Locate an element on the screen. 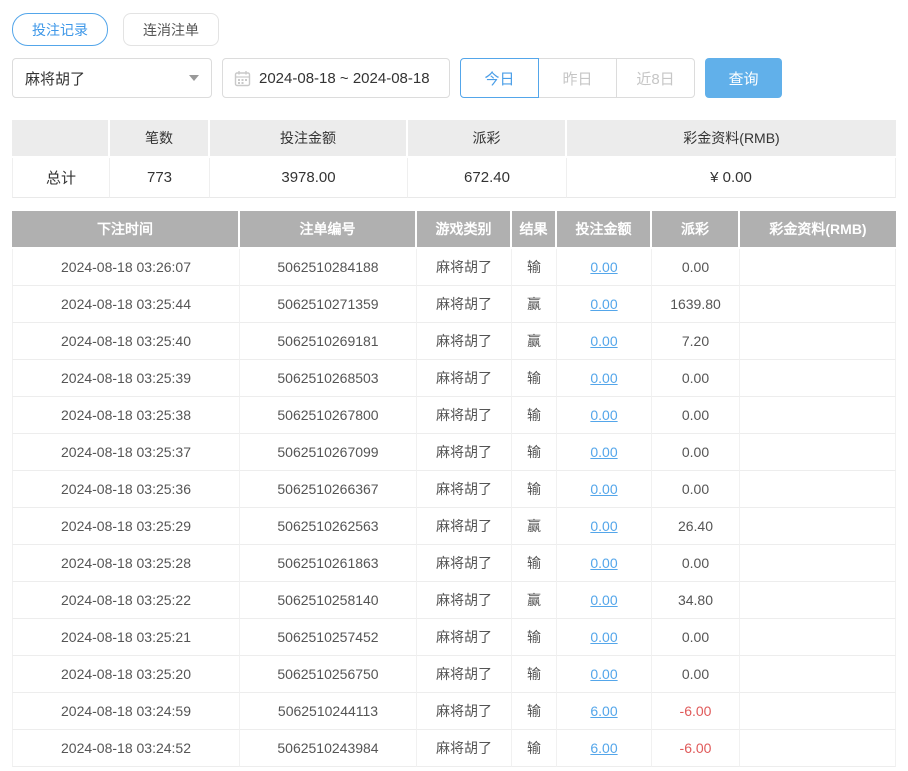 The height and width of the screenshot is (771, 908). cell-order-number: 5062510244113 is located at coordinates (328, 711).